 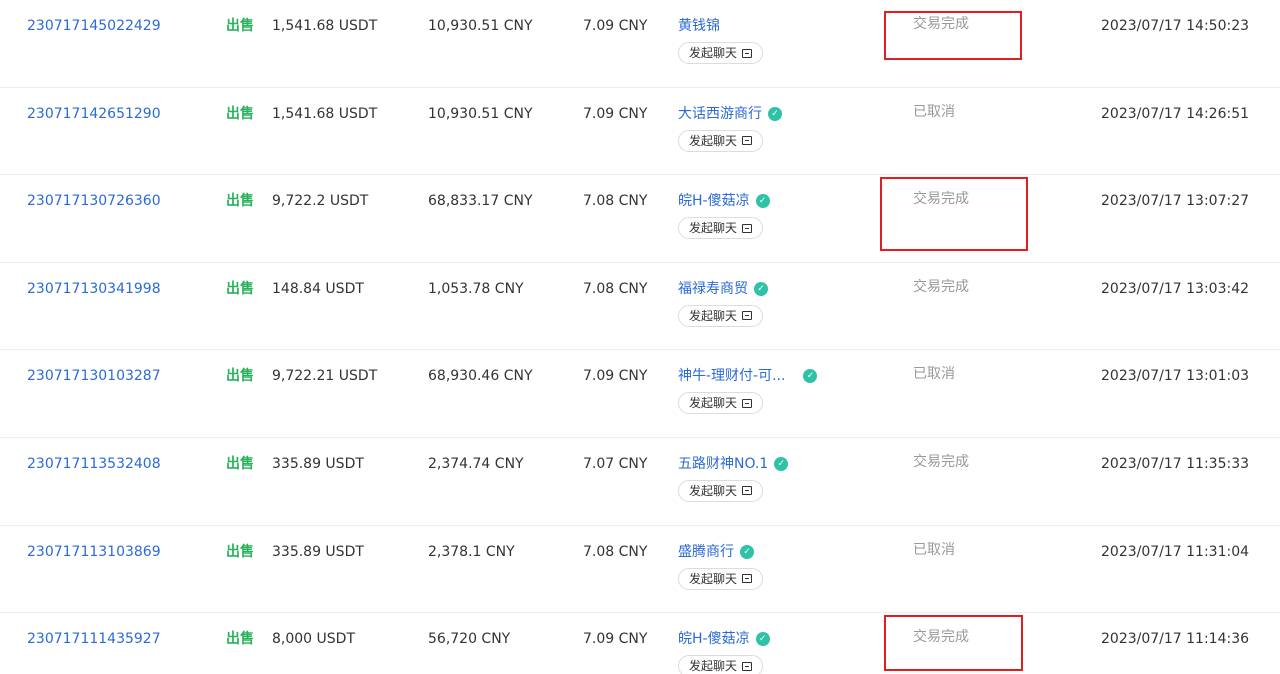 What do you see at coordinates (733, 478) in the screenshot?
I see `merchant-cell: 五路财神NO.1 ✓ 发起聊天` at bounding box center [733, 478].